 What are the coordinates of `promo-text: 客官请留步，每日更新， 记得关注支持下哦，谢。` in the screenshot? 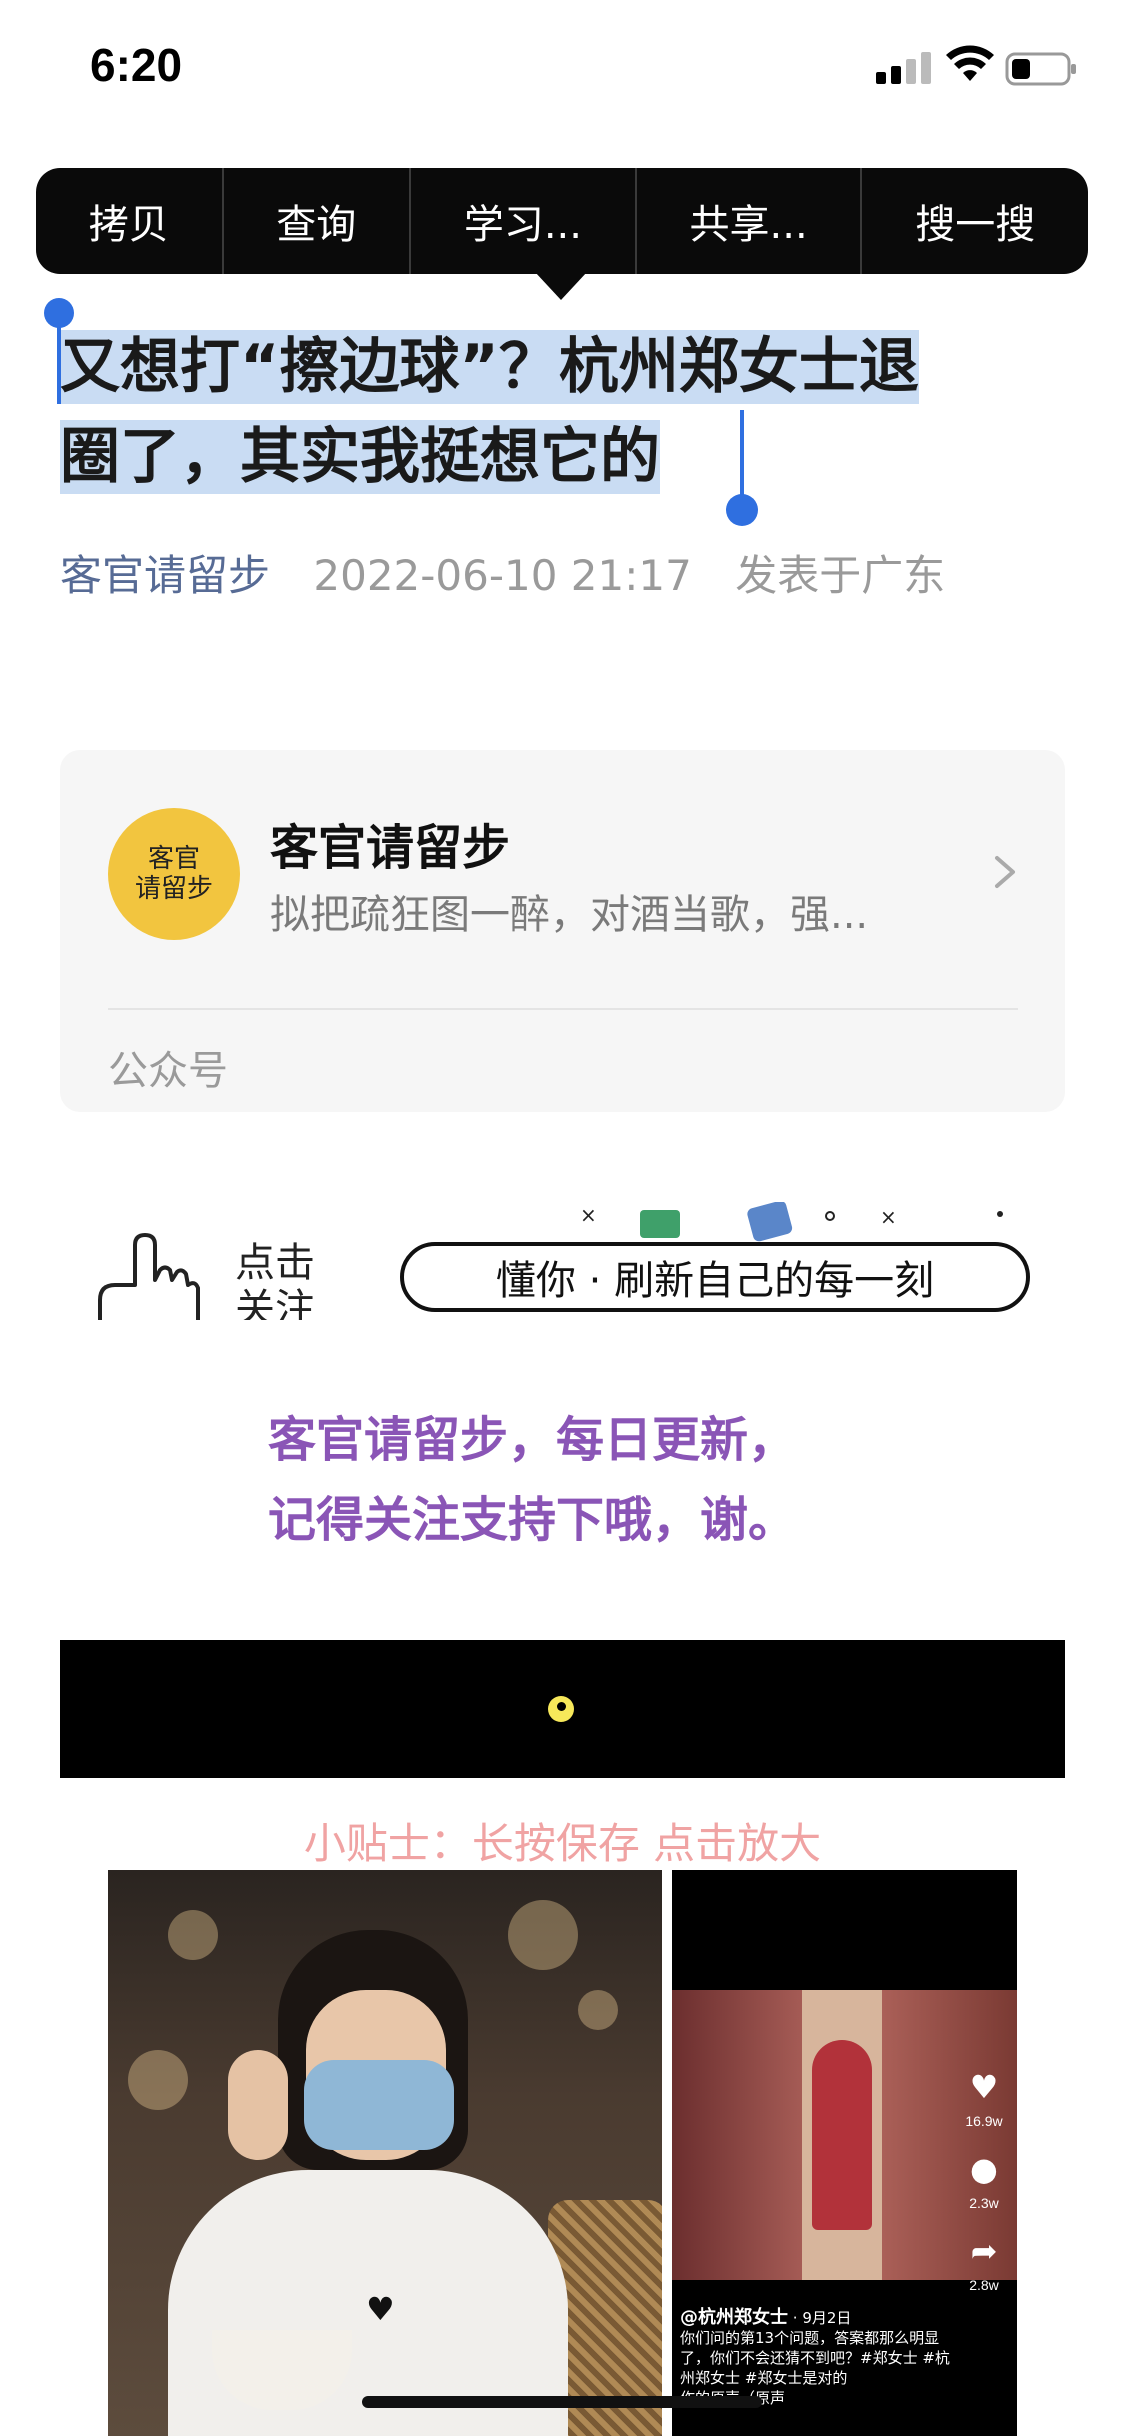 It's located at (532, 1480).